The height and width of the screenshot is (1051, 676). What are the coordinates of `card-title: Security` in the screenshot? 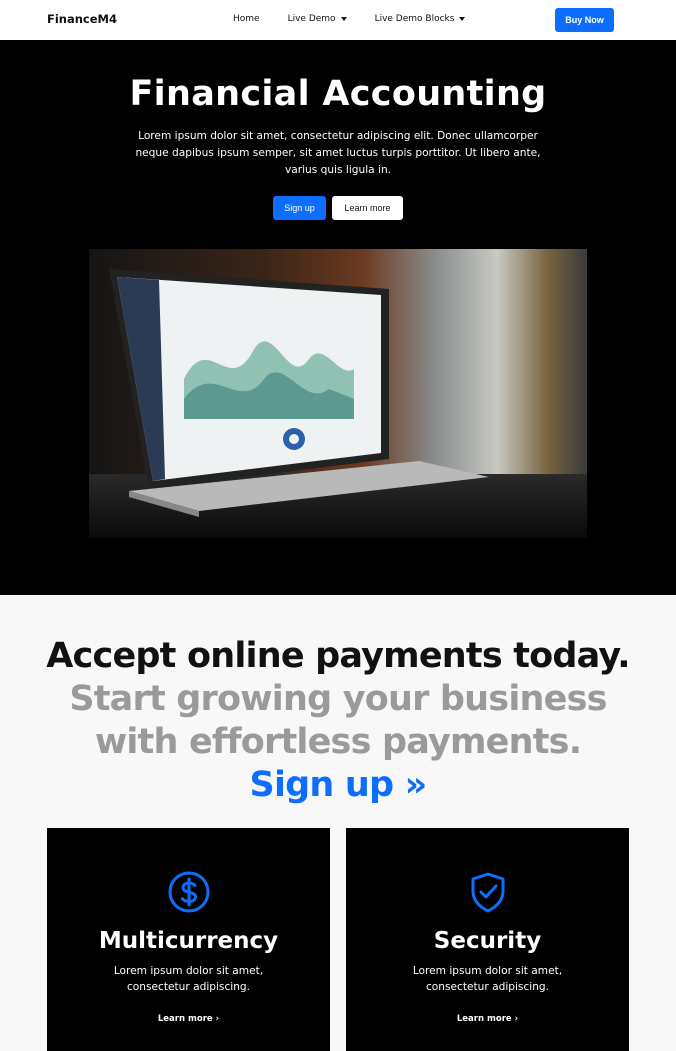 It's located at (487, 941).